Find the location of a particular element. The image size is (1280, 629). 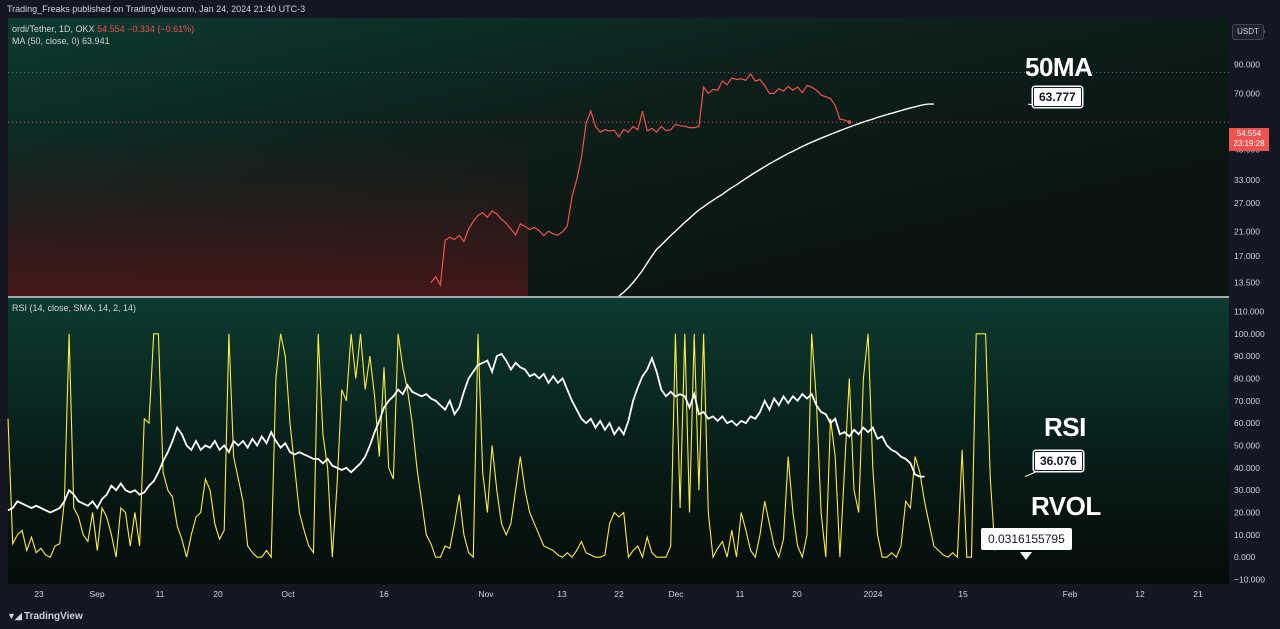

time-tick-label: 23 is located at coordinates (39, 594).